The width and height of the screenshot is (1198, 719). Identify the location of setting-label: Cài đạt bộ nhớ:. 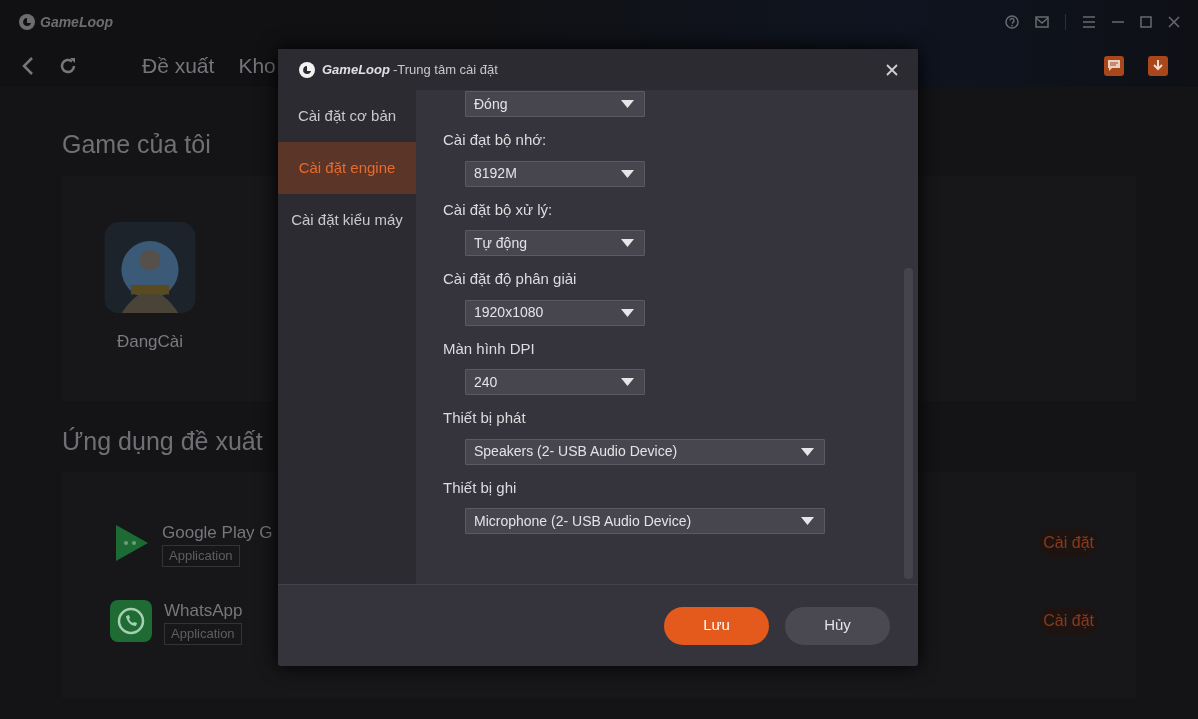
(495, 140).